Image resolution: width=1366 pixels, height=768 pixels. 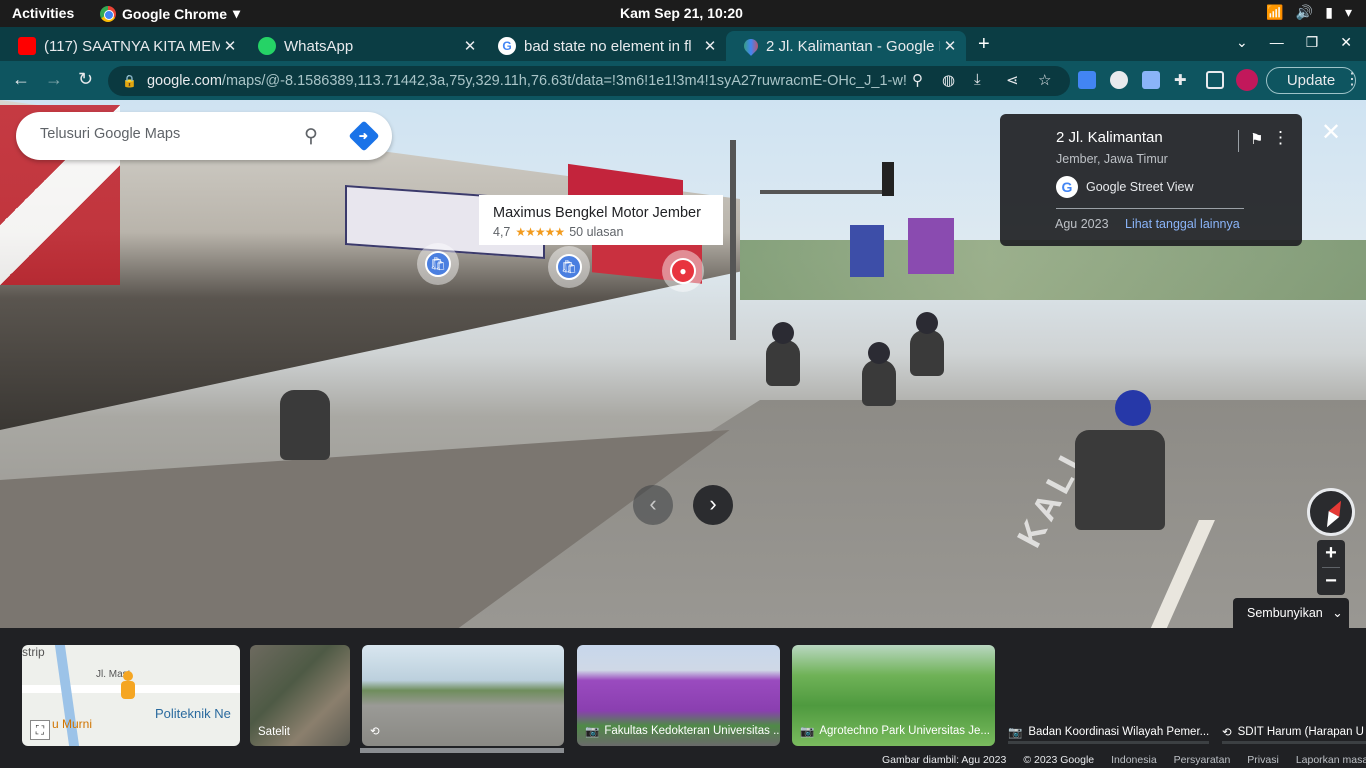 I want to click on bookmark-star-icon: ☆, so click(x=1044, y=80).